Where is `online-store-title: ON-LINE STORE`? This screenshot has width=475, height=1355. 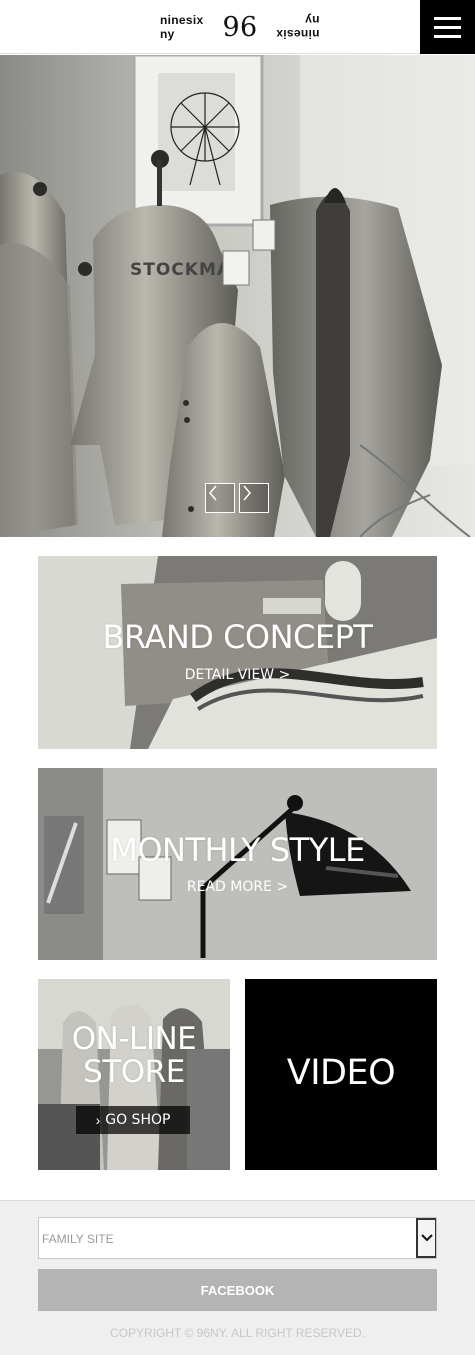
online-store-title: ON-LINE STORE is located at coordinates (134, 1055).